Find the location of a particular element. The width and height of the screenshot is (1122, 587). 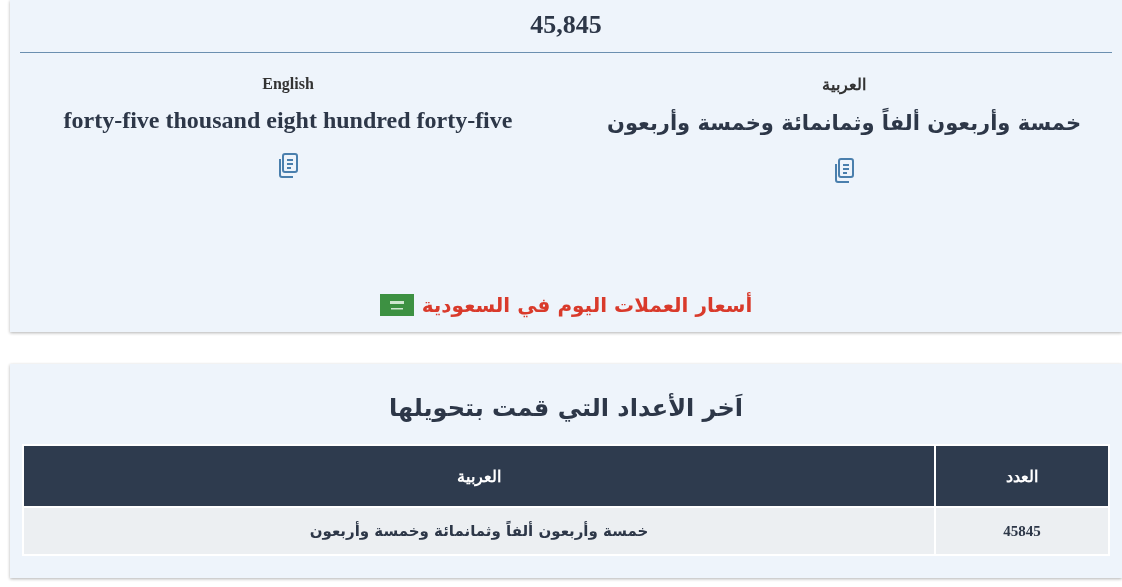

currency-rates-link: أسعار العملات اليوم في السعودية is located at coordinates (566, 305).